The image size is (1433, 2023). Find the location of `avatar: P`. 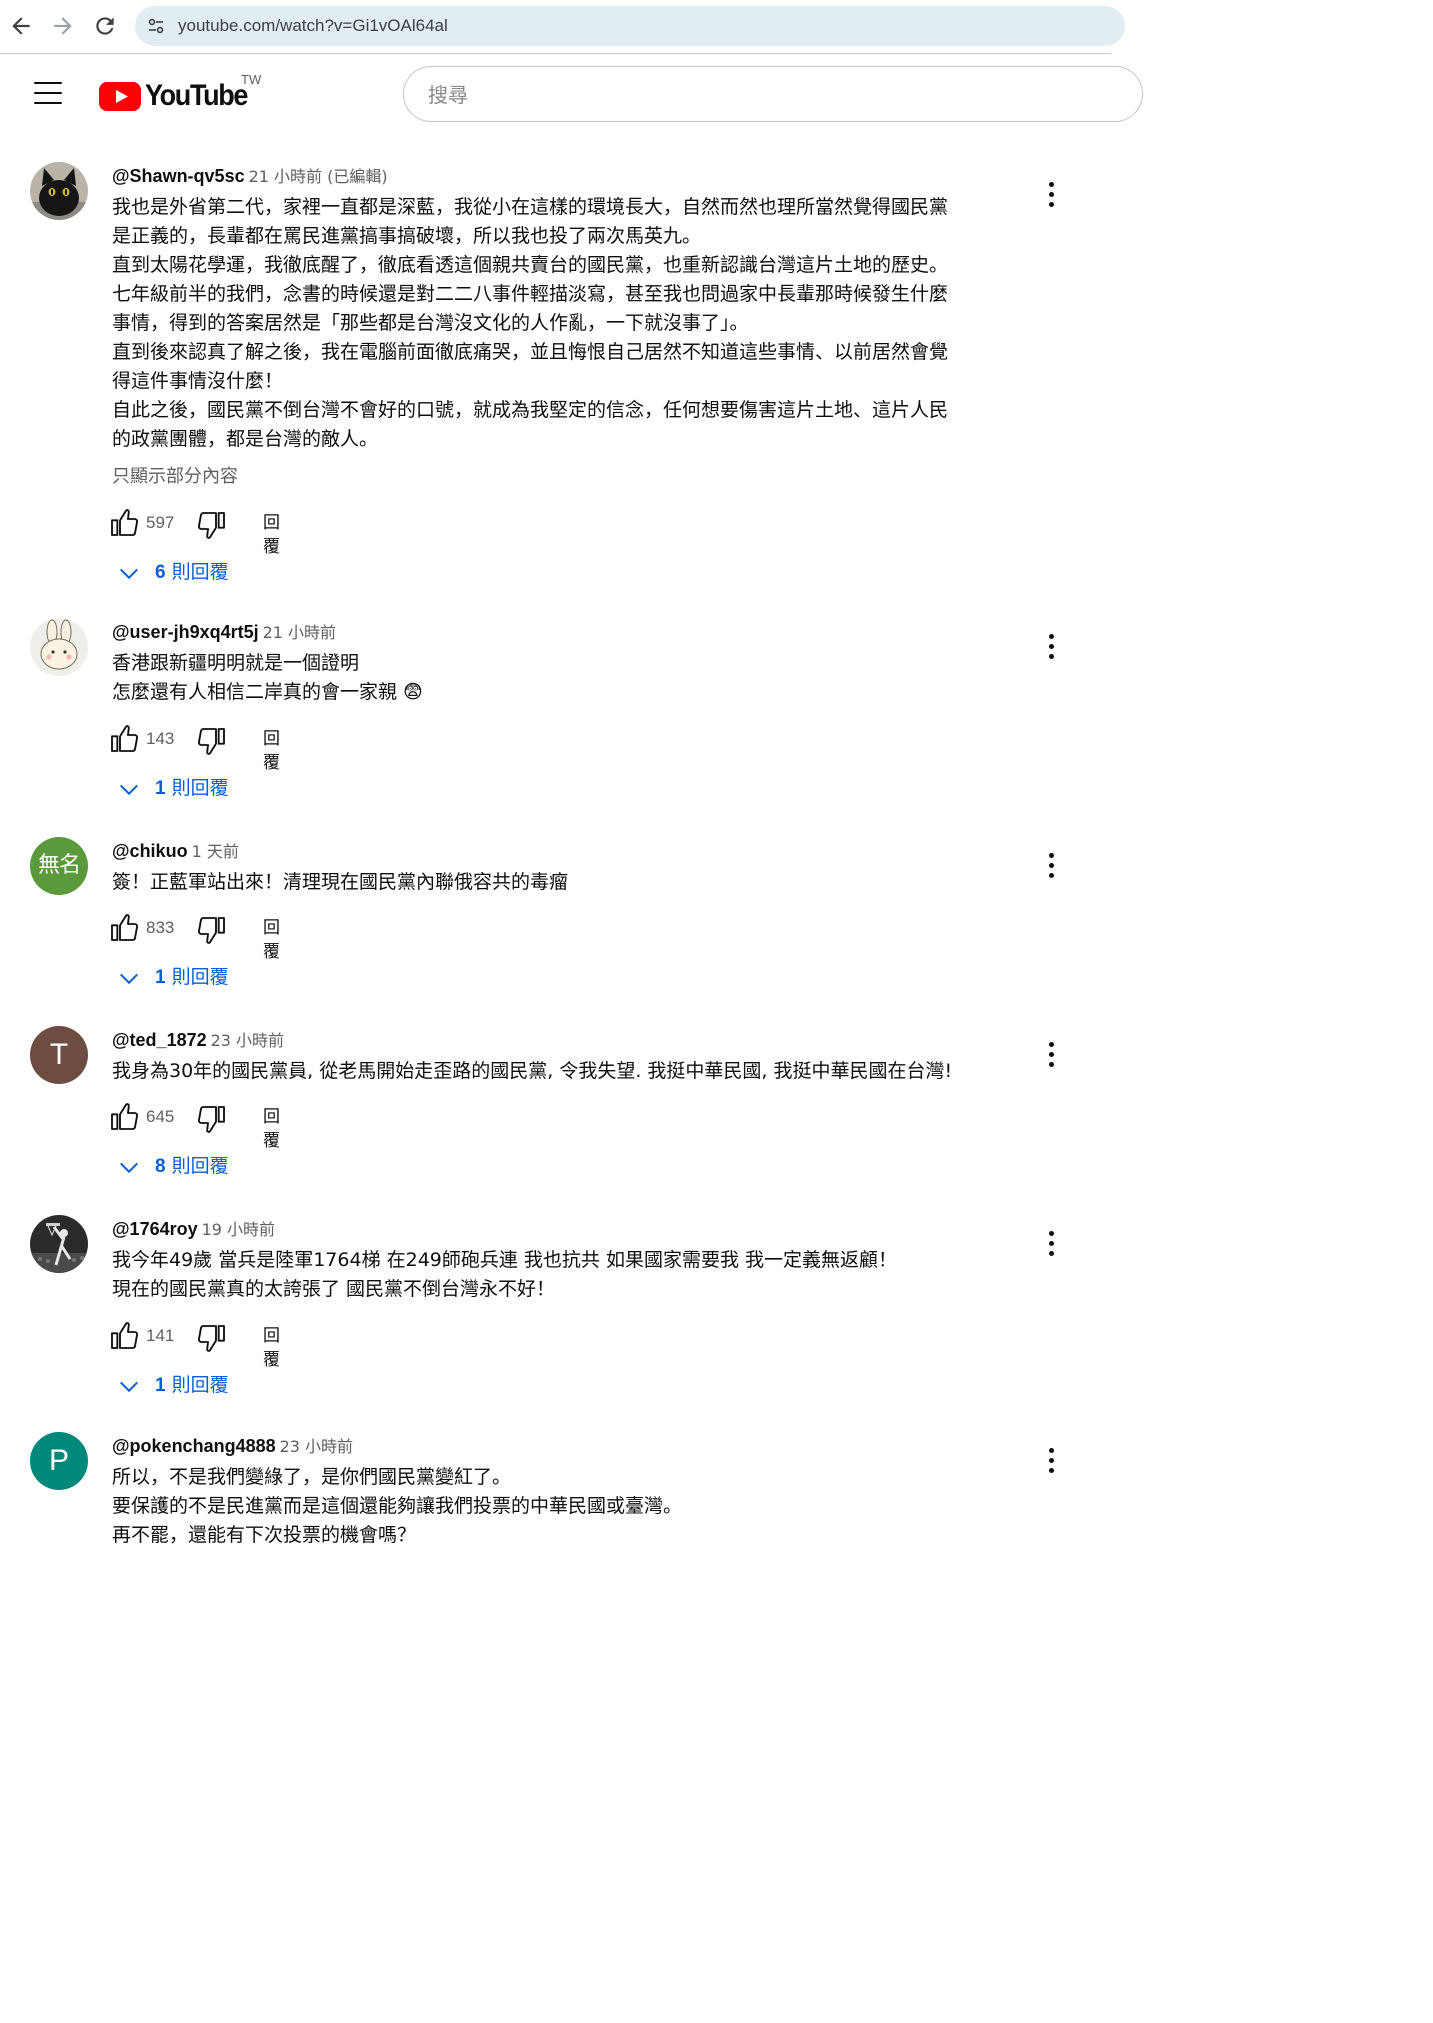

avatar: P is located at coordinates (59, 1461).